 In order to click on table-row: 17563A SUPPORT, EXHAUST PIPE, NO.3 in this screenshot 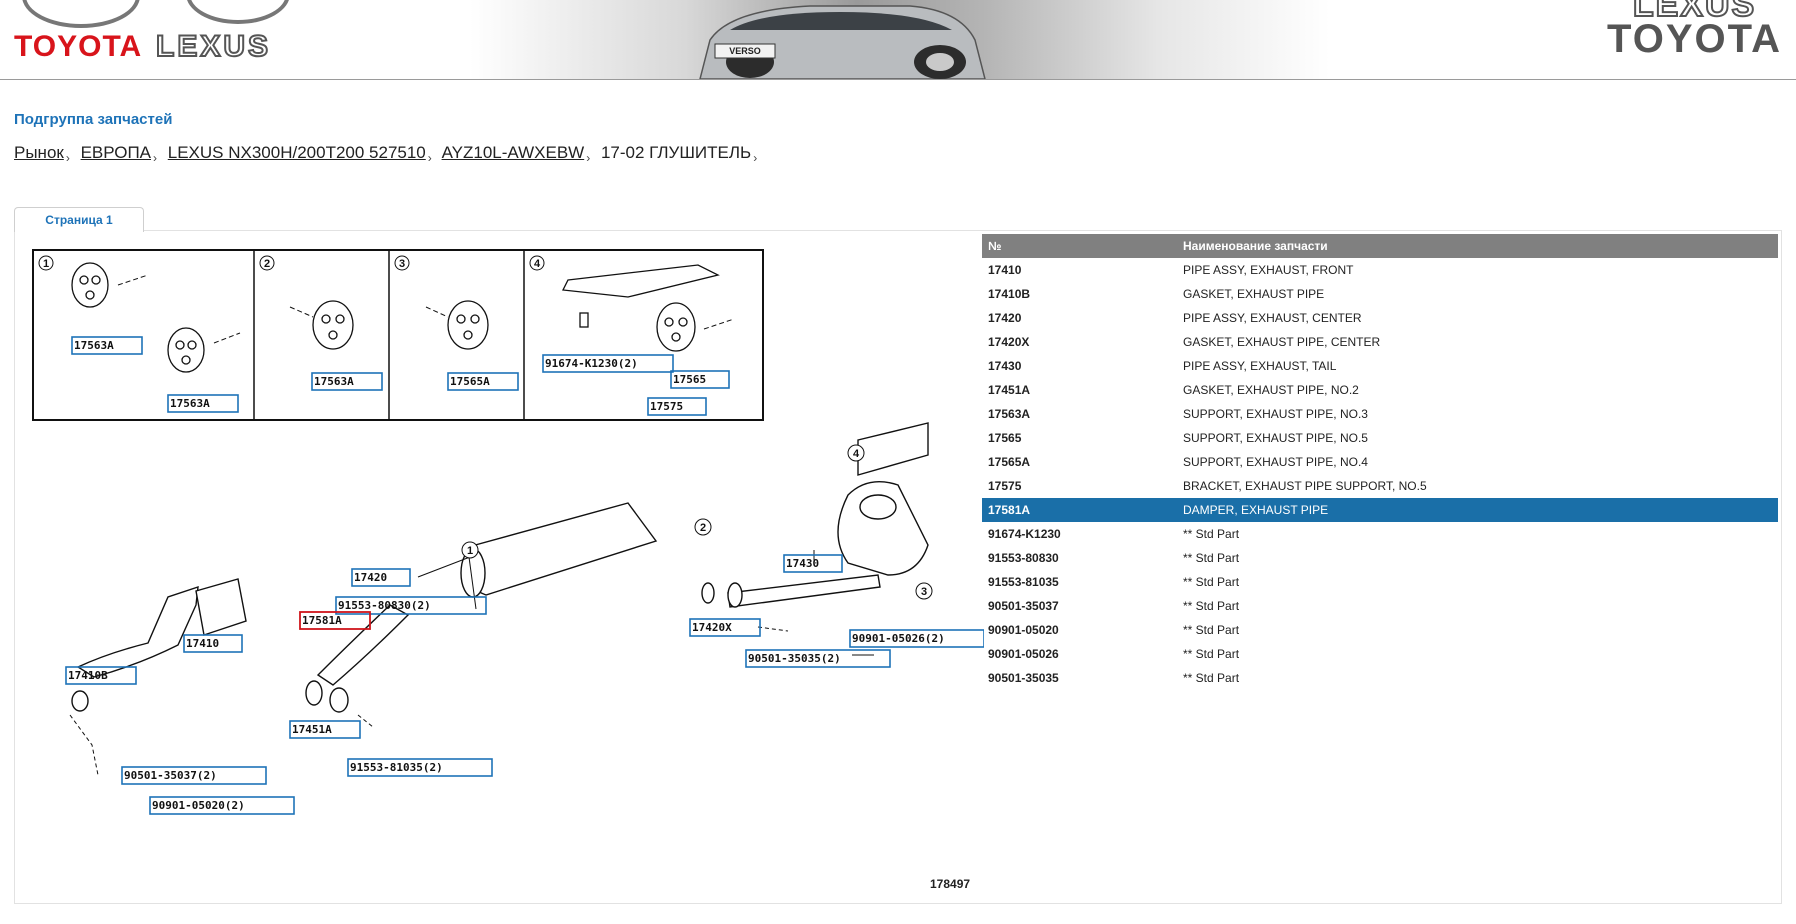, I will do `click(1380, 414)`.